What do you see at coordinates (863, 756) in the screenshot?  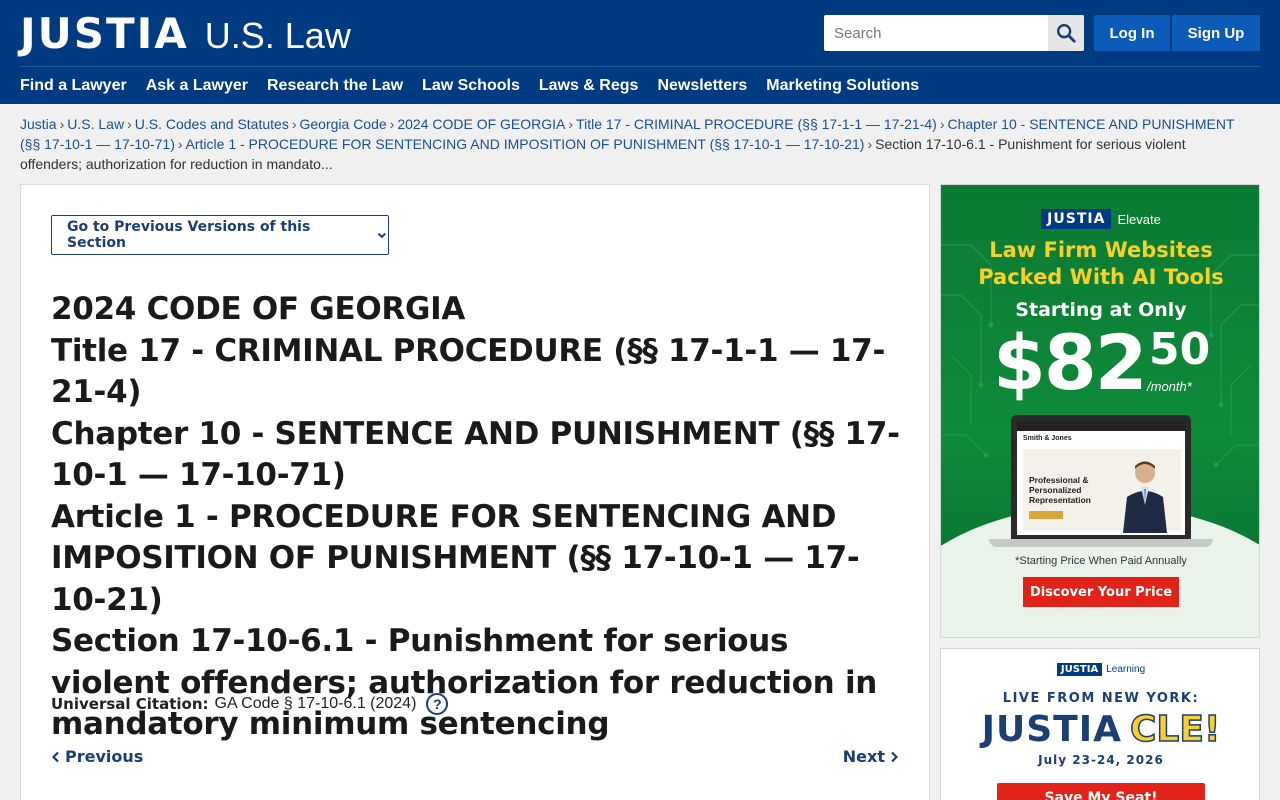 I see `next-label: Next` at bounding box center [863, 756].